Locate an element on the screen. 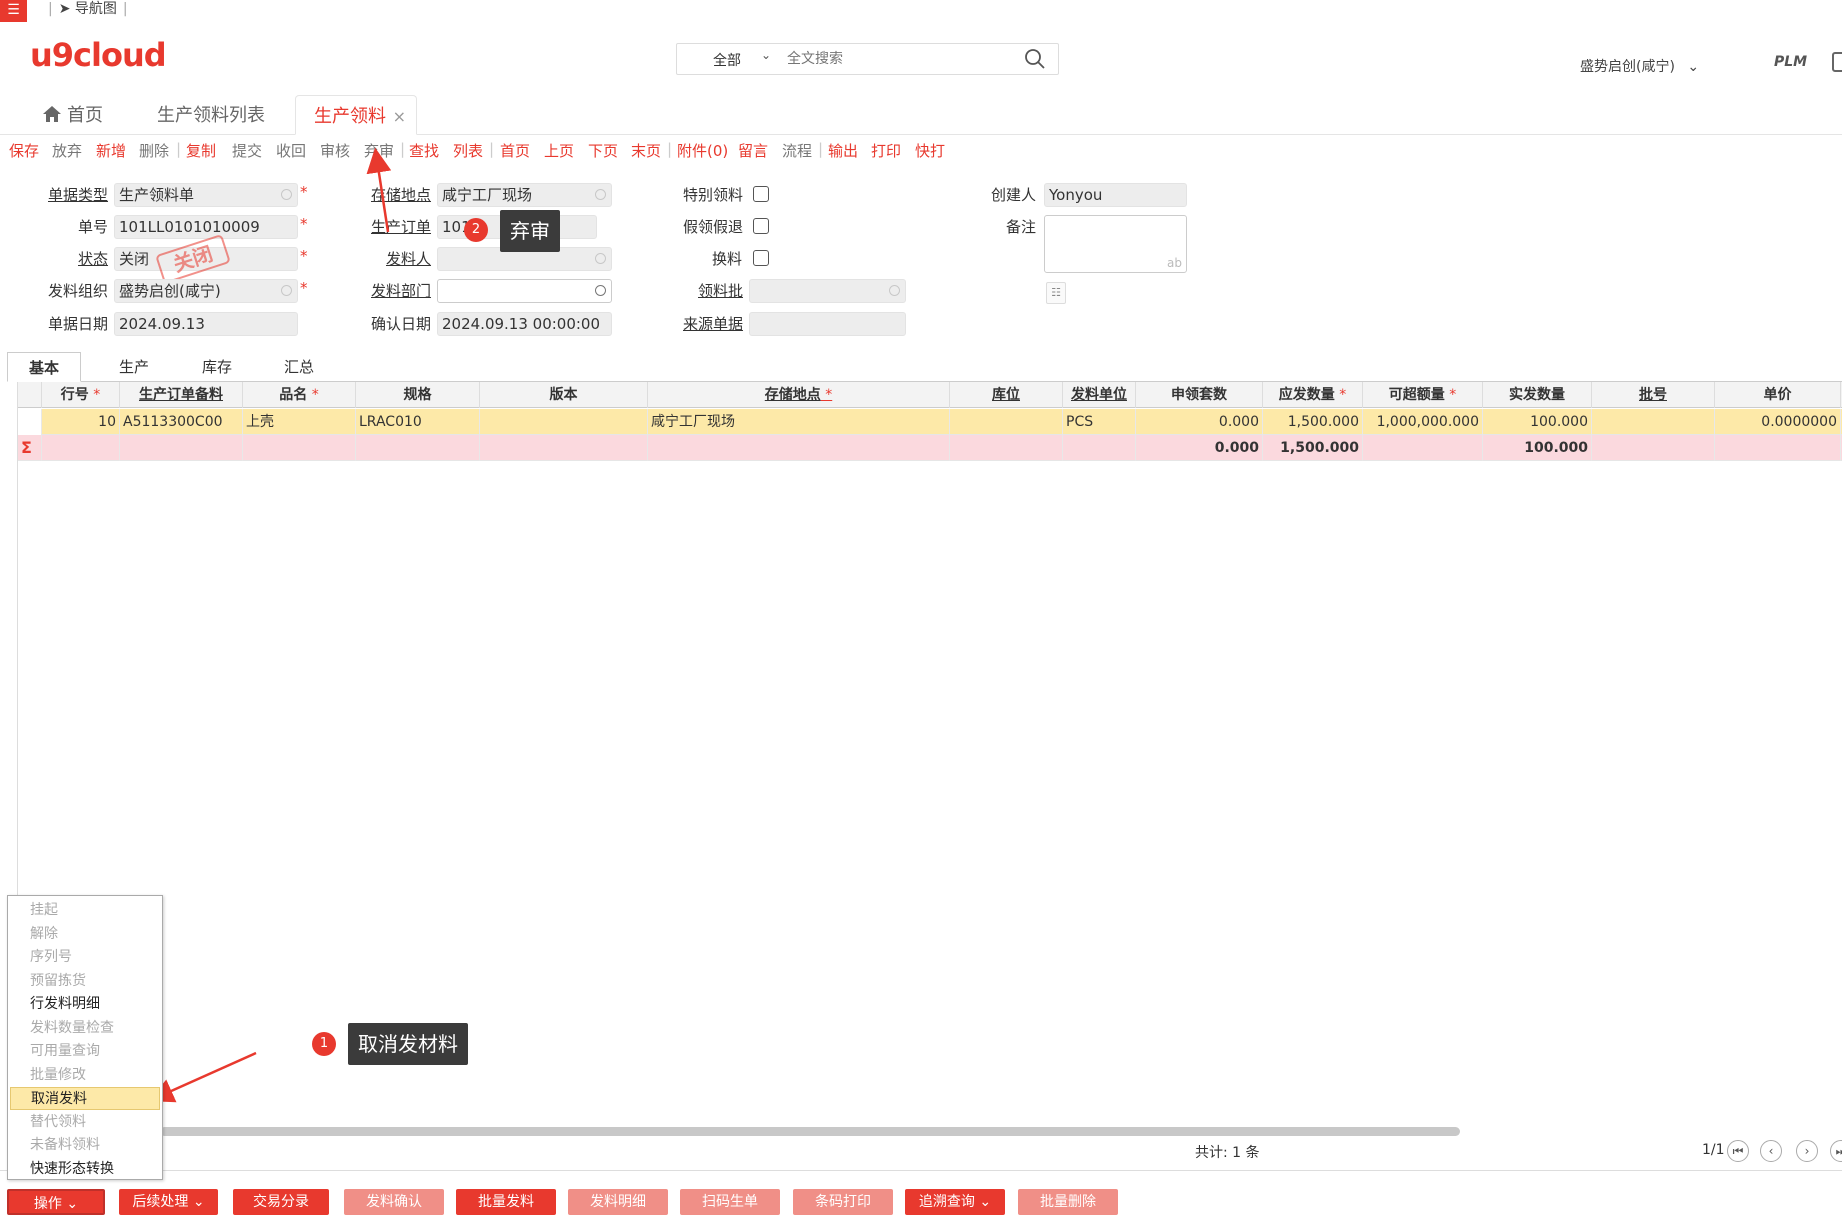  menu-item-8: 取消发料 is located at coordinates (85, 1098).